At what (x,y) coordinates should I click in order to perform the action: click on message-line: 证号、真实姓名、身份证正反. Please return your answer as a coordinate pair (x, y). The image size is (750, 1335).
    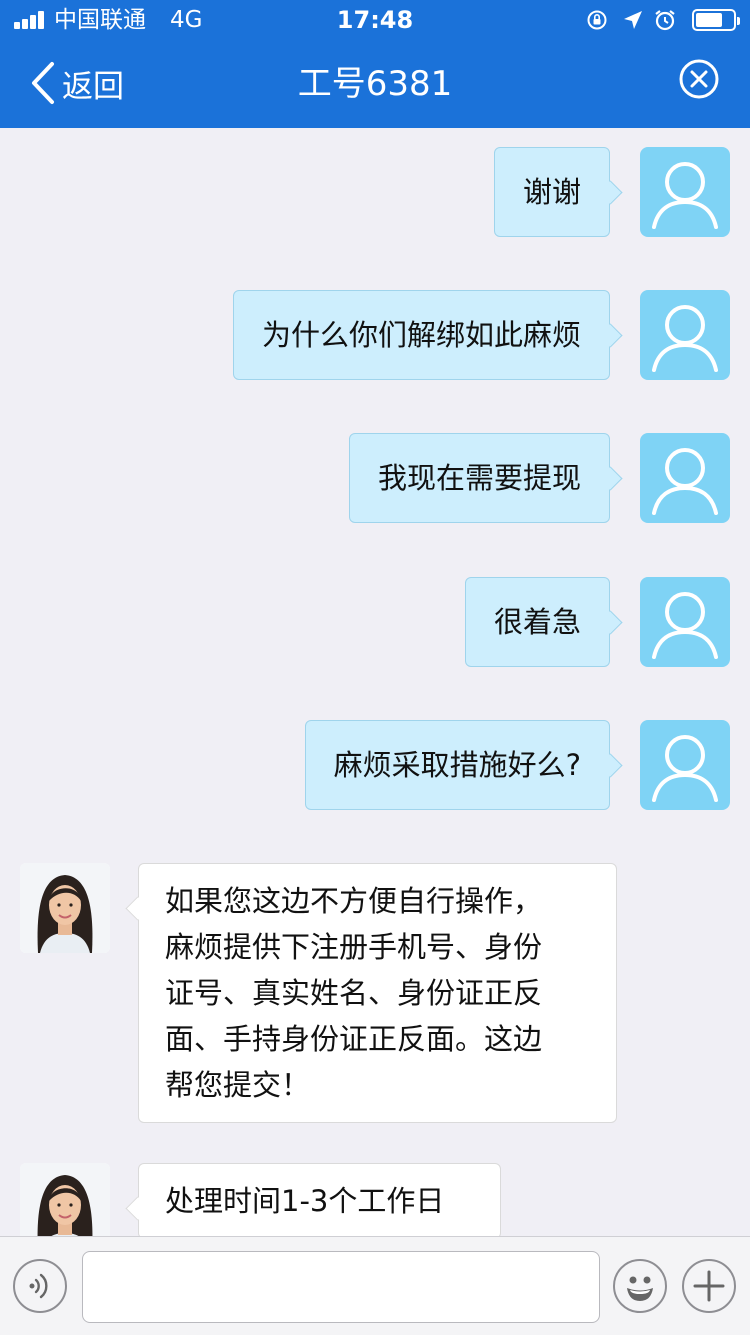
    Looking at the image, I should click on (354, 993).